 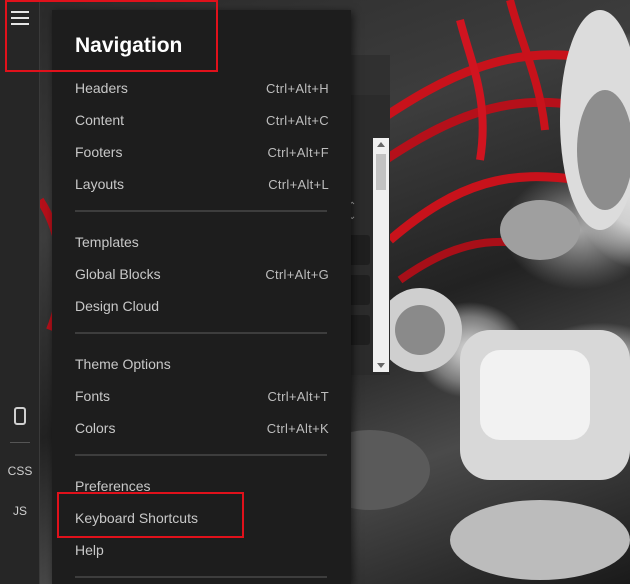 I want to click on menu-item-shortcut: Ctrl+Alt+G, so click(x=297, y=274).